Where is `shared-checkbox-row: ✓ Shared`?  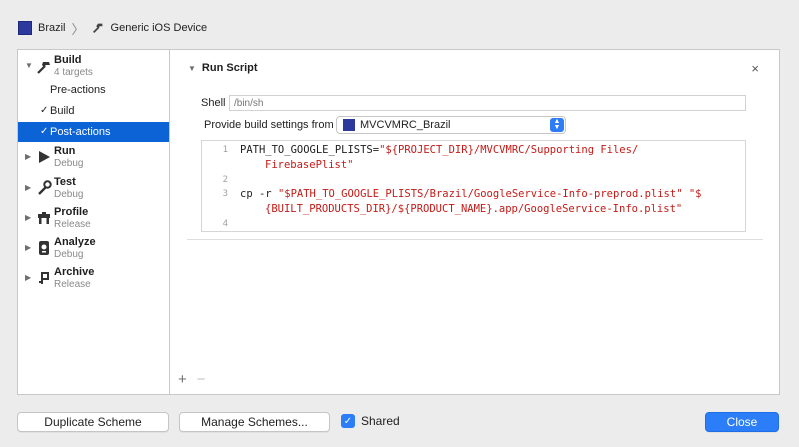 shared-checkbox-row: ✓ Shared is located at coordinates (370, 421).